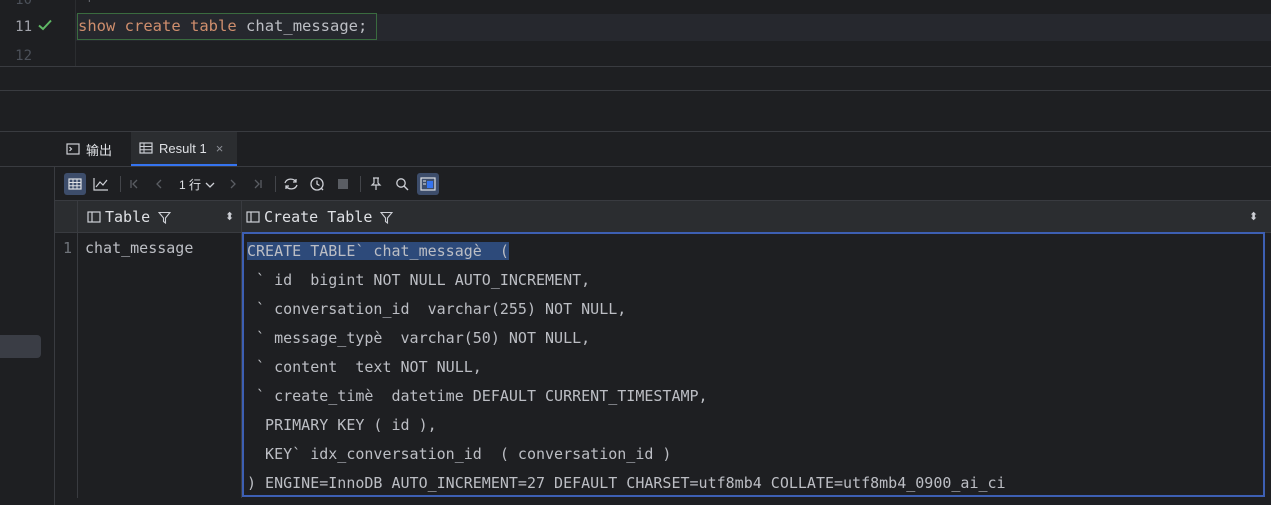 The image size is (1271, 505). I want to click on refresh-button, so click(291, 184).